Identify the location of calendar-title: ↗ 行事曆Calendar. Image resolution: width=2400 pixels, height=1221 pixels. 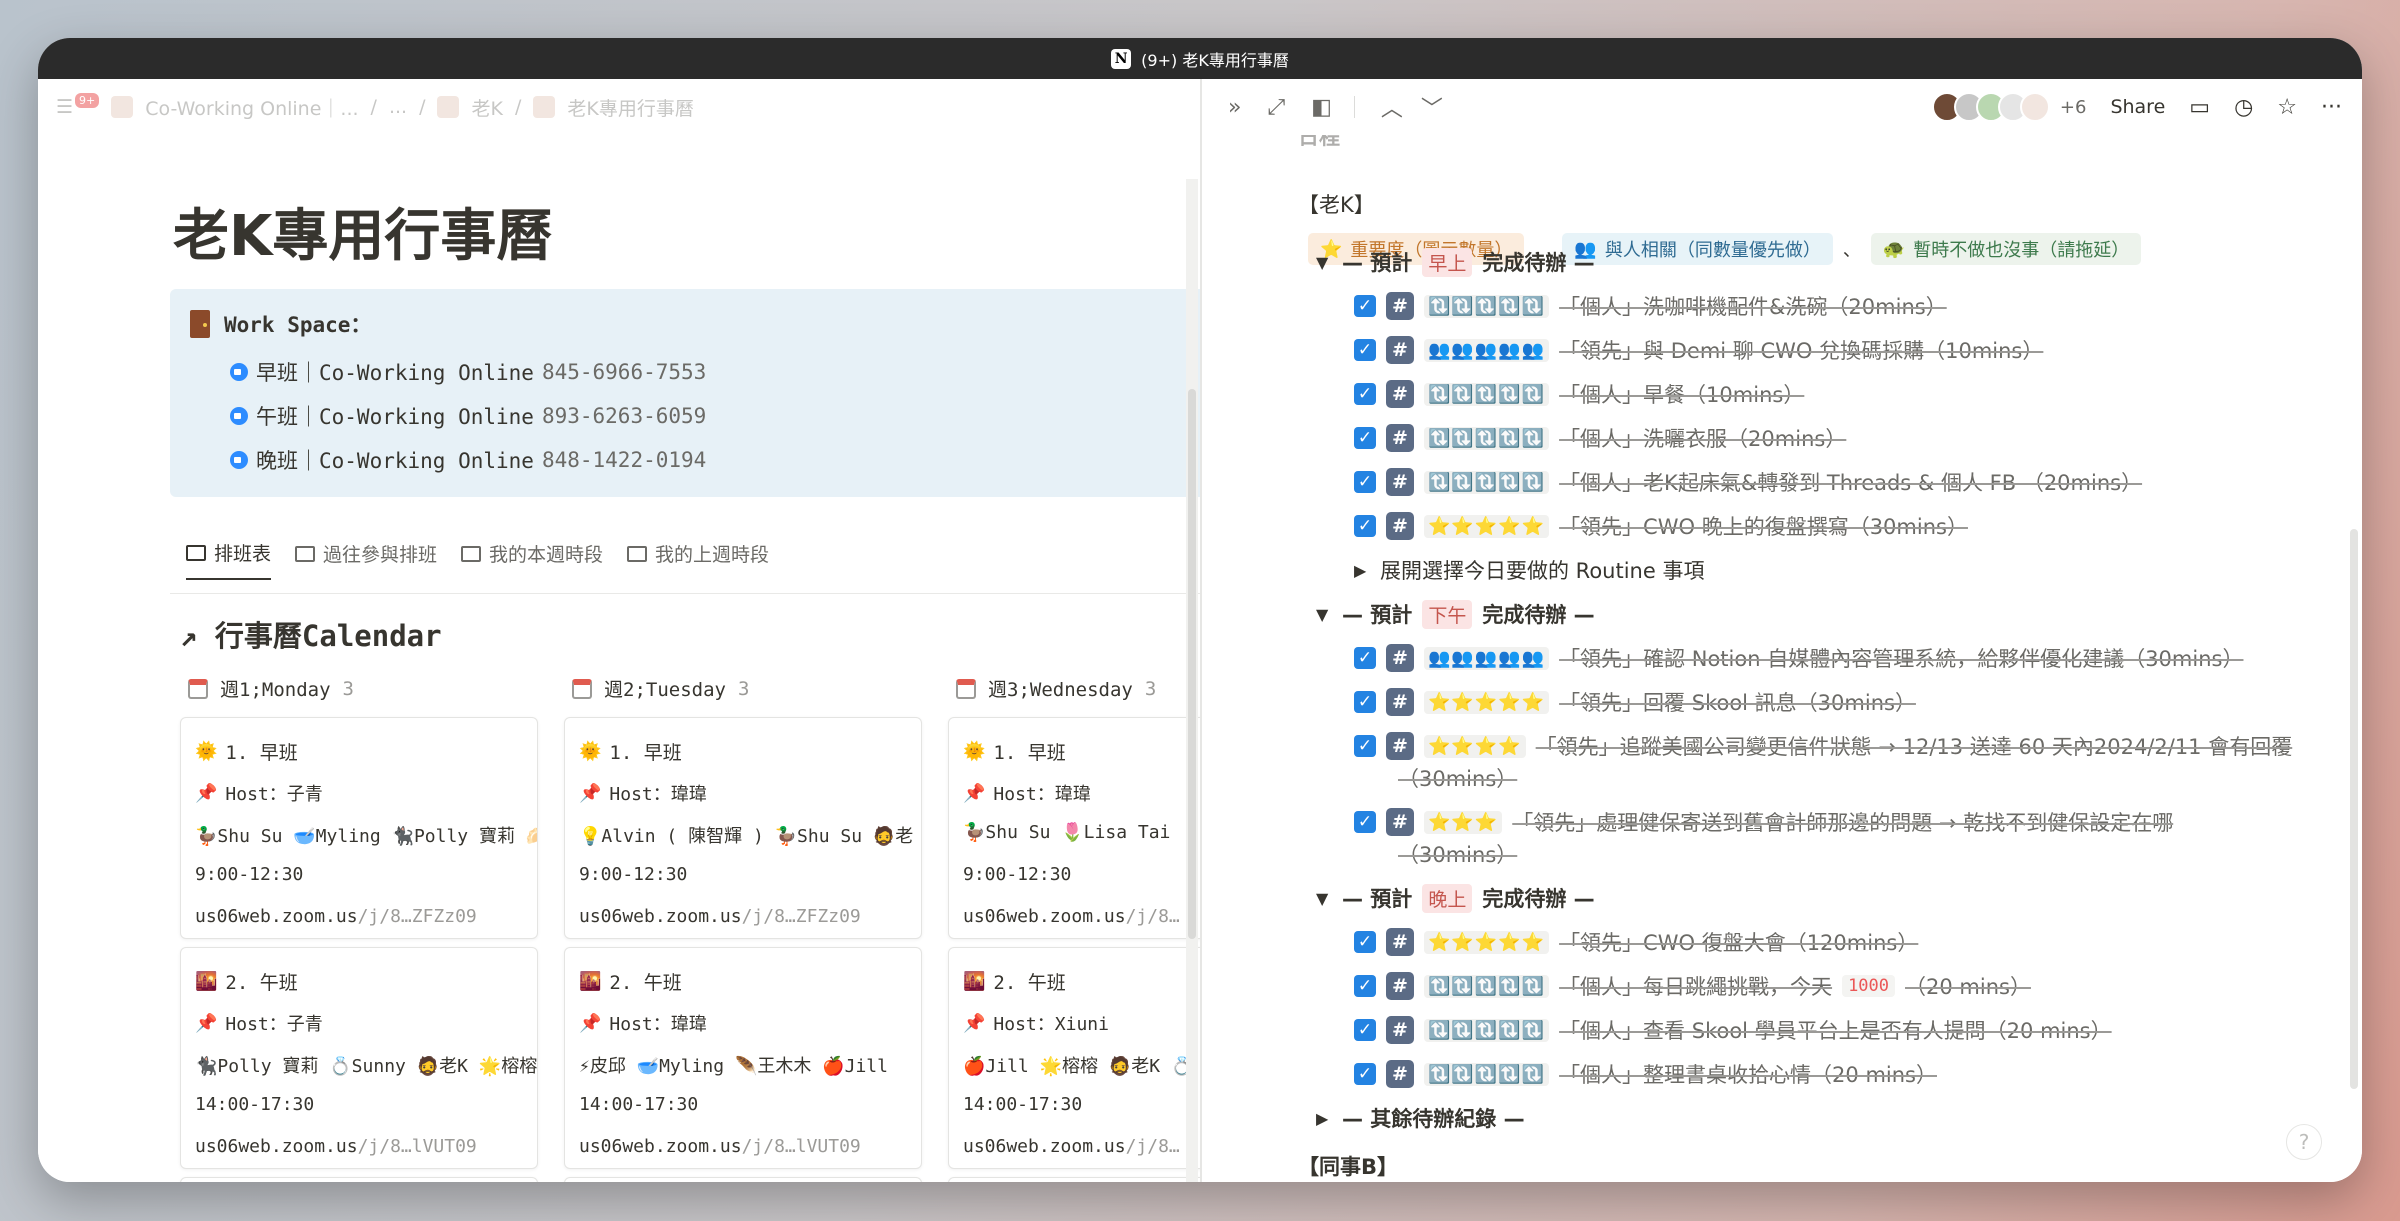
(311, 634).